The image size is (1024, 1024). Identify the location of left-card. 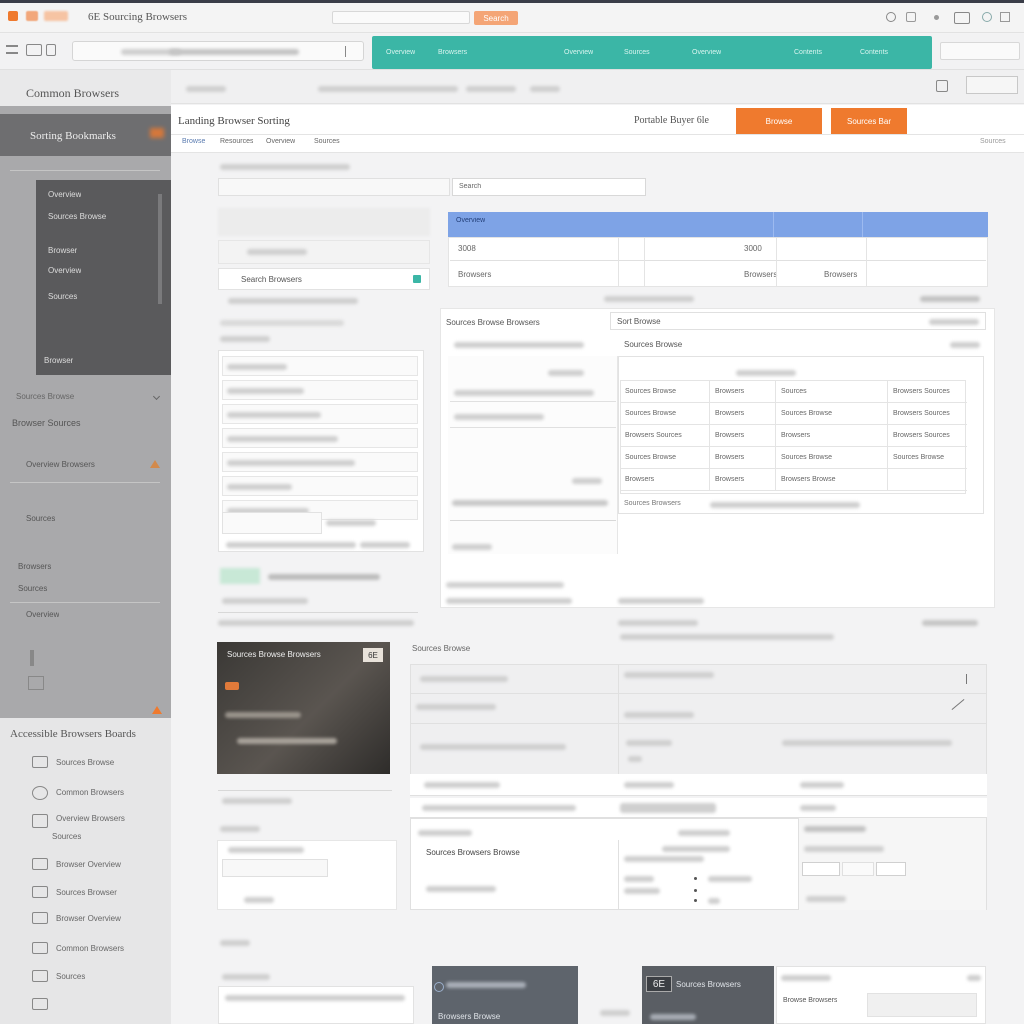
(324, 252).